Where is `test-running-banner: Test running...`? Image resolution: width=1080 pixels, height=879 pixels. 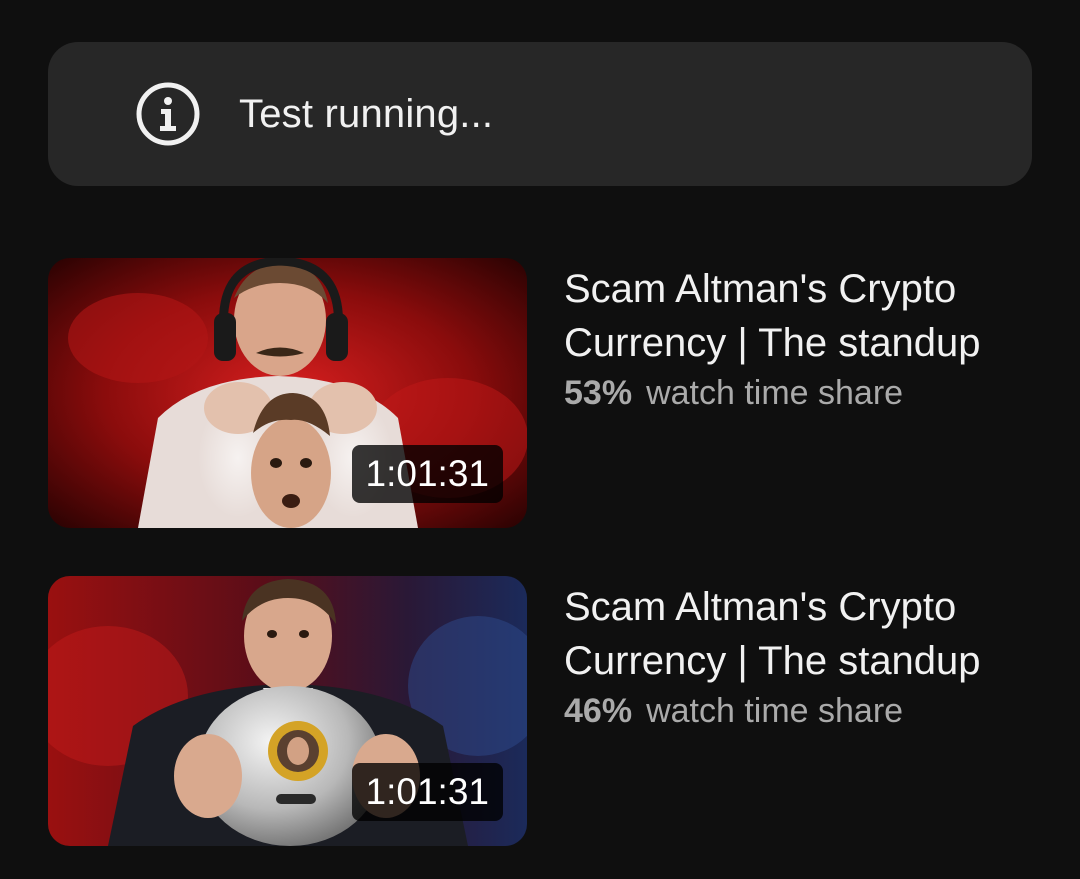
test-running-banner: Test running... is located at coordinates (540, 114).